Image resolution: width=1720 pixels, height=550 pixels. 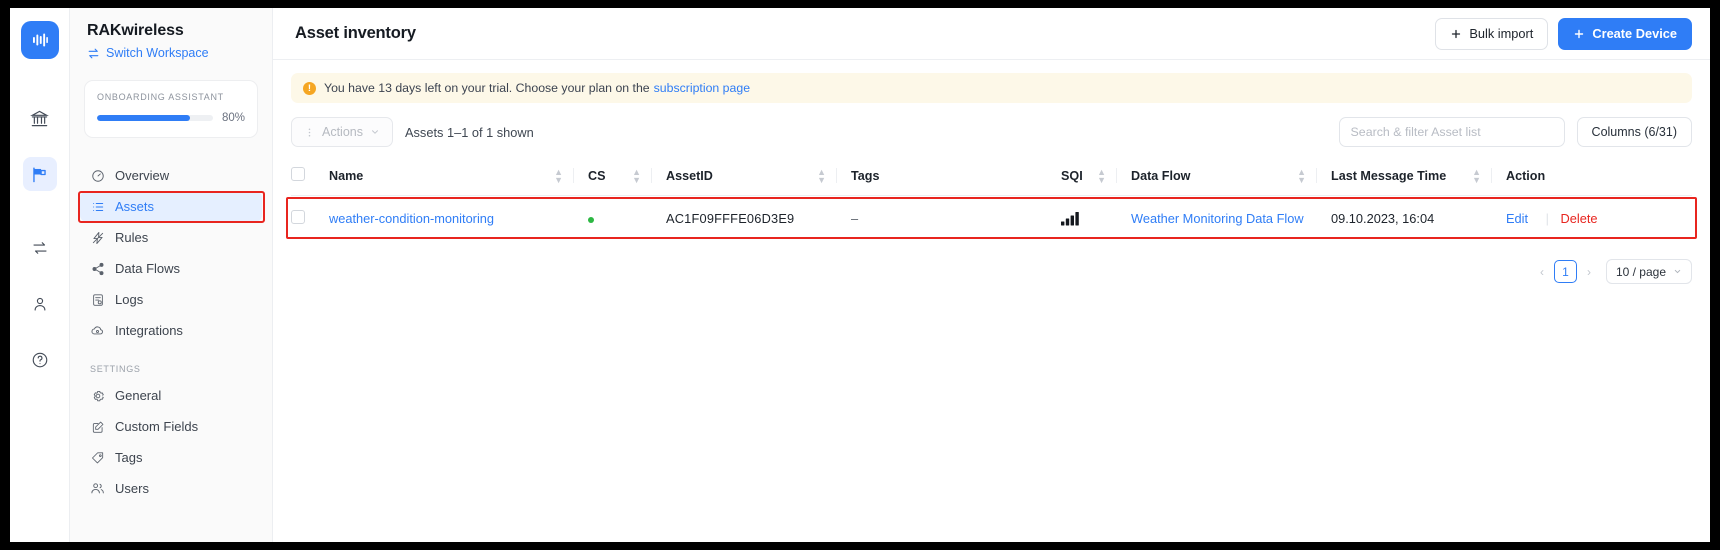 I want to click on share-icon, so click(x=97, y=268).